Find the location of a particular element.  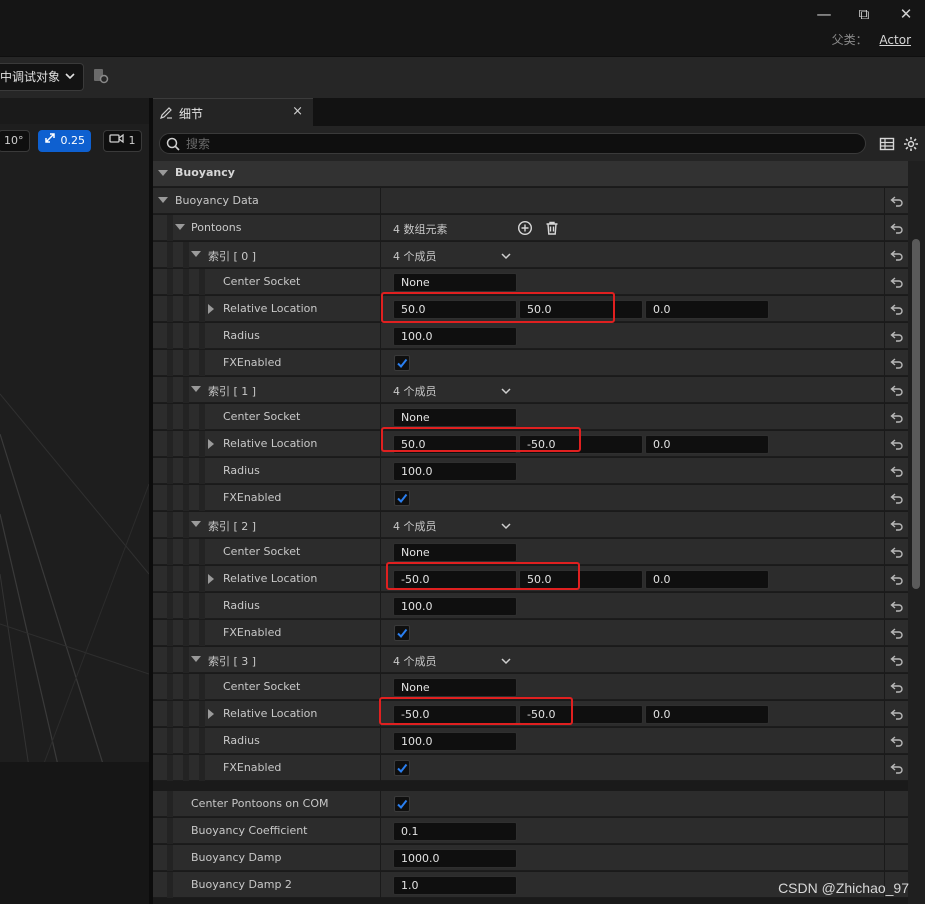

tab-details: 细节 × is located at coordinates (233, 112).